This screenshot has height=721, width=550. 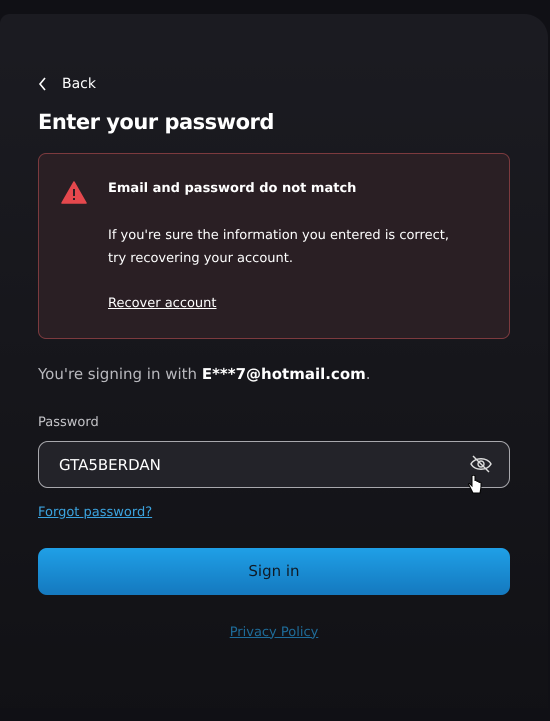 I want to click on alert-title: Email and password do not match, so click(x=233, y=189).